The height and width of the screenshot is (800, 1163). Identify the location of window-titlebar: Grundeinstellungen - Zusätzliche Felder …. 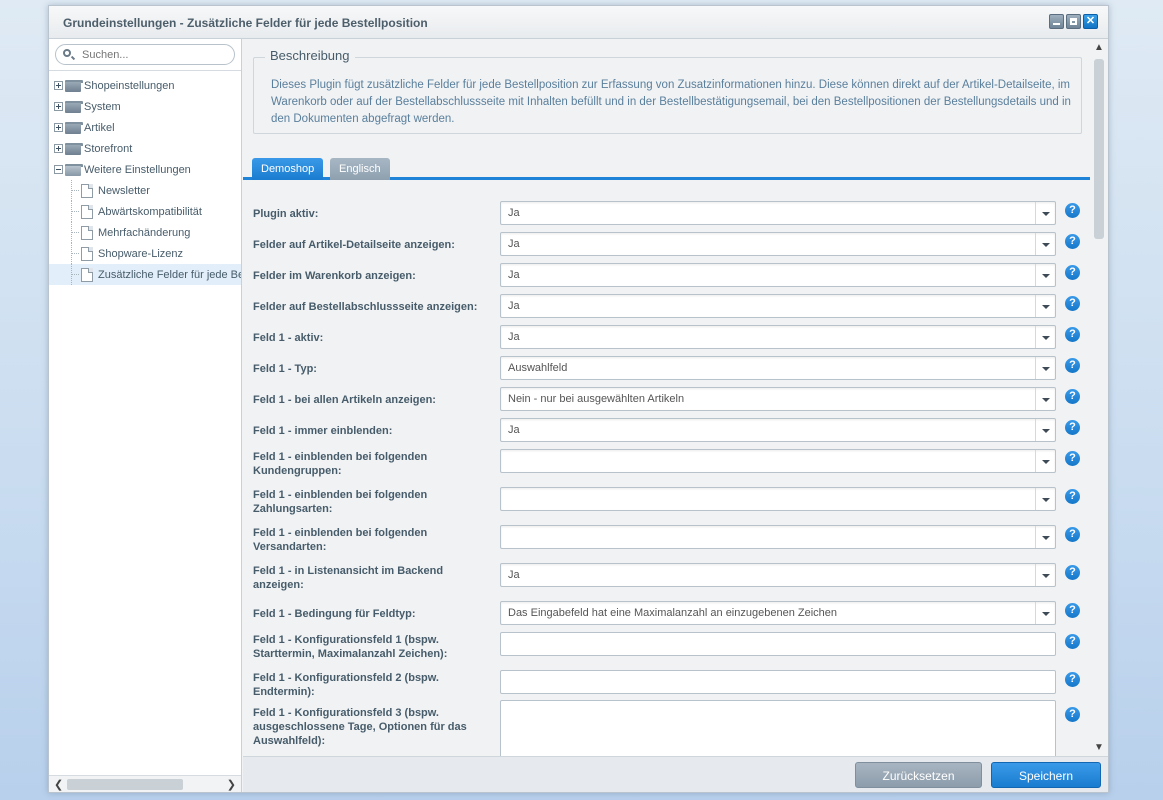
(578, 22).